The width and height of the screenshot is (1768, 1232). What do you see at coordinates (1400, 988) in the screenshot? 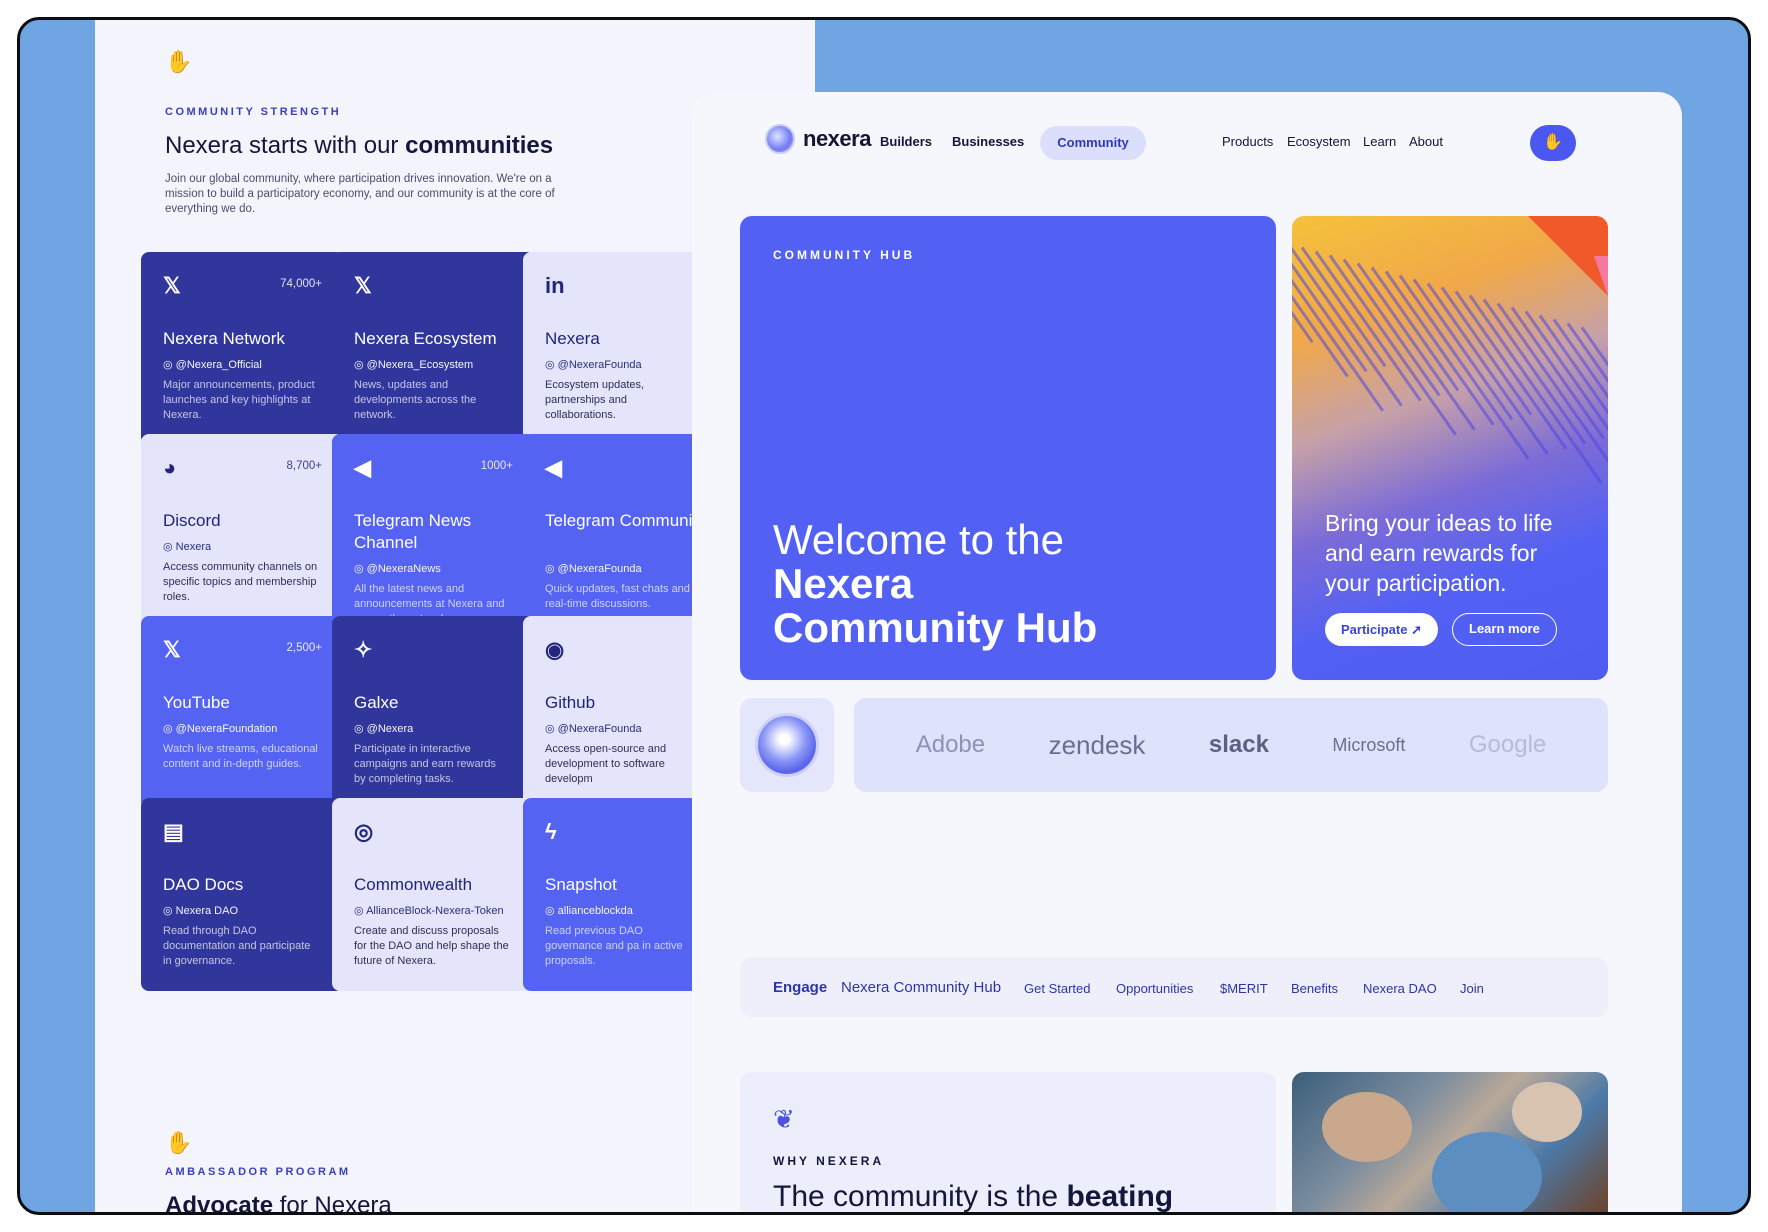
I see `subnav-nexera-dao: Nexera DAO` at bounding box center [1400, 988].